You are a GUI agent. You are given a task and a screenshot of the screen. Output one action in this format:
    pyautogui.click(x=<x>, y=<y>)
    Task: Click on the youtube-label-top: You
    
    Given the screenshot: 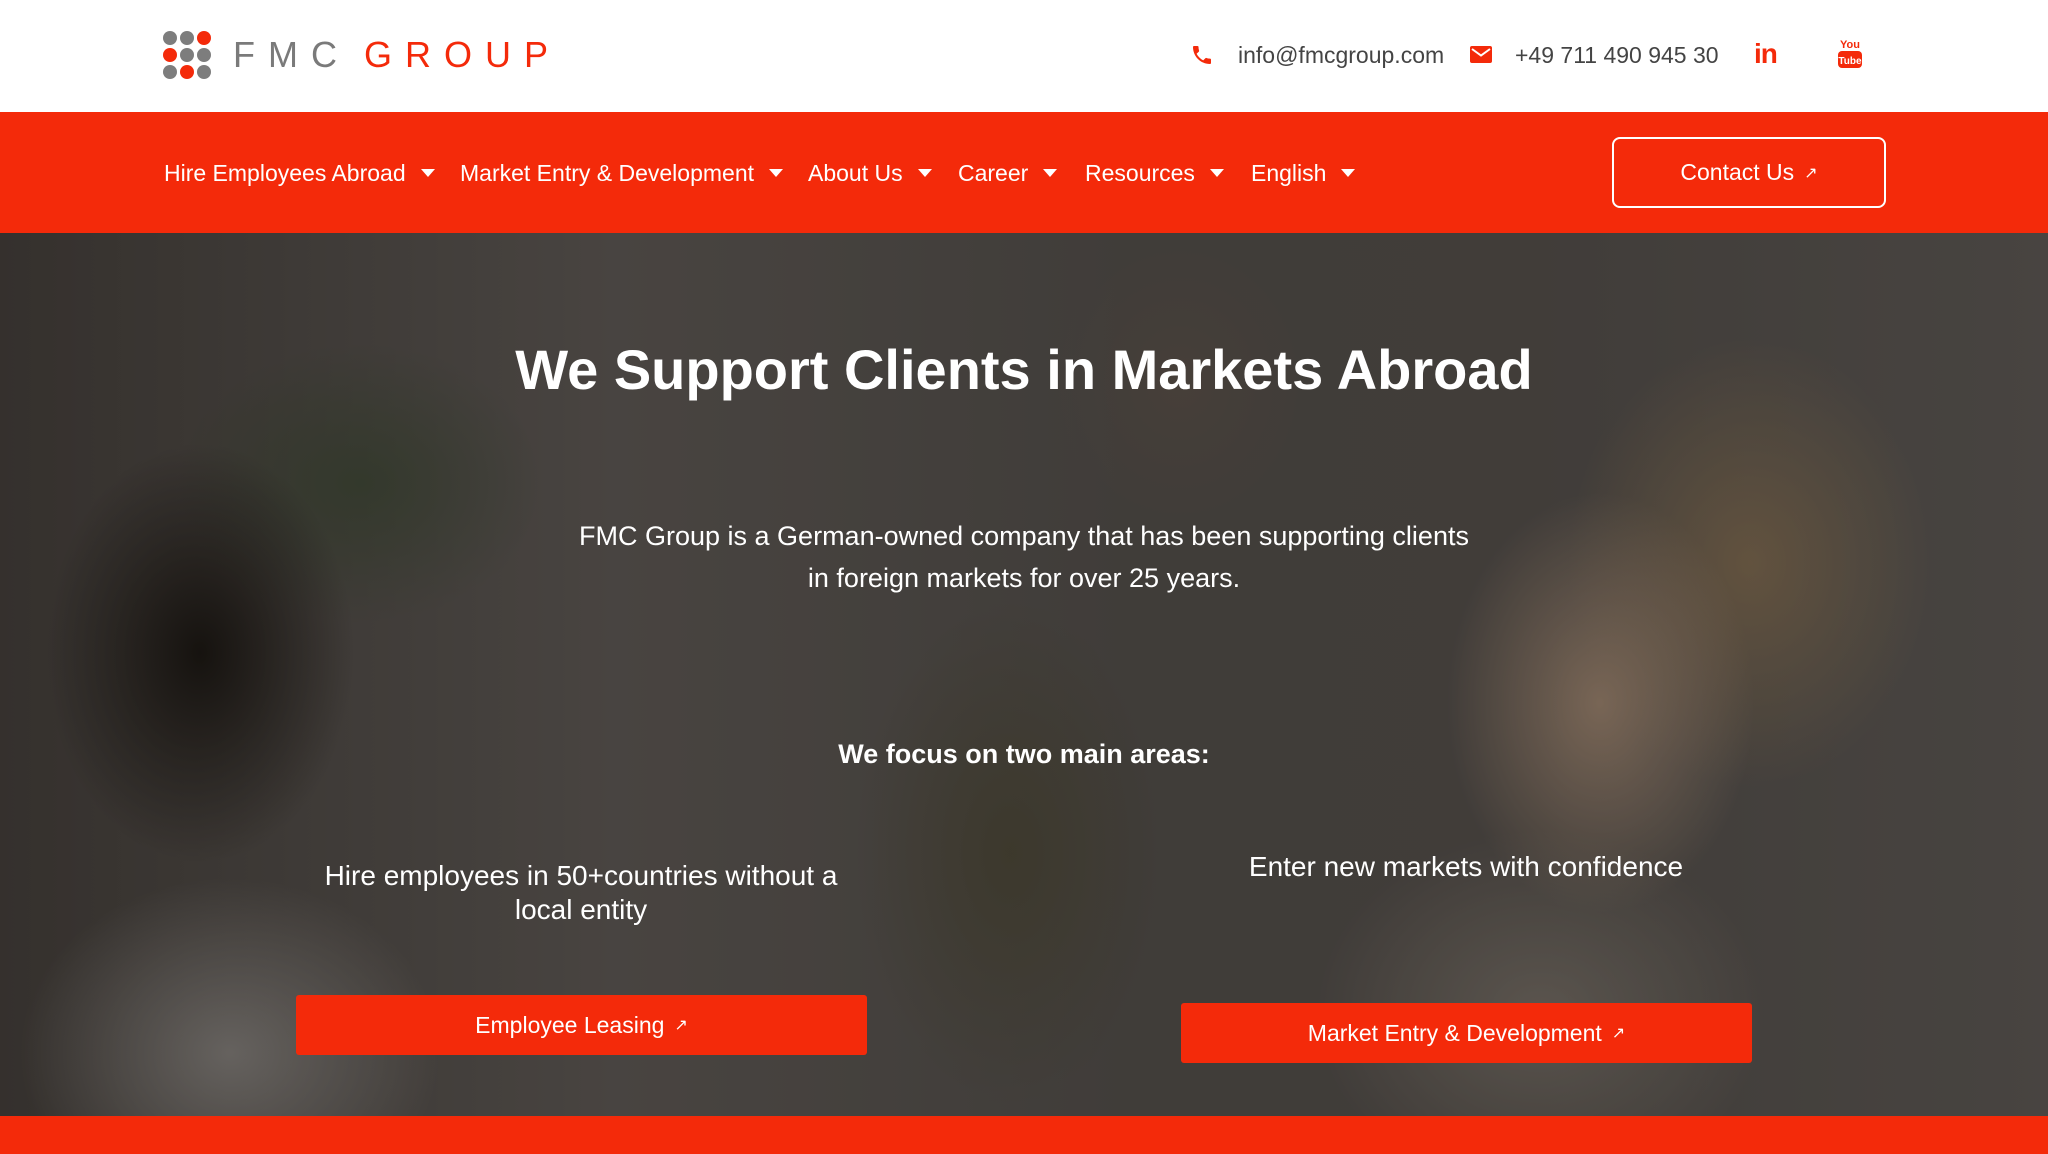 What is the action you would take?
    pyautogui.click(x=1850, y=45)
    